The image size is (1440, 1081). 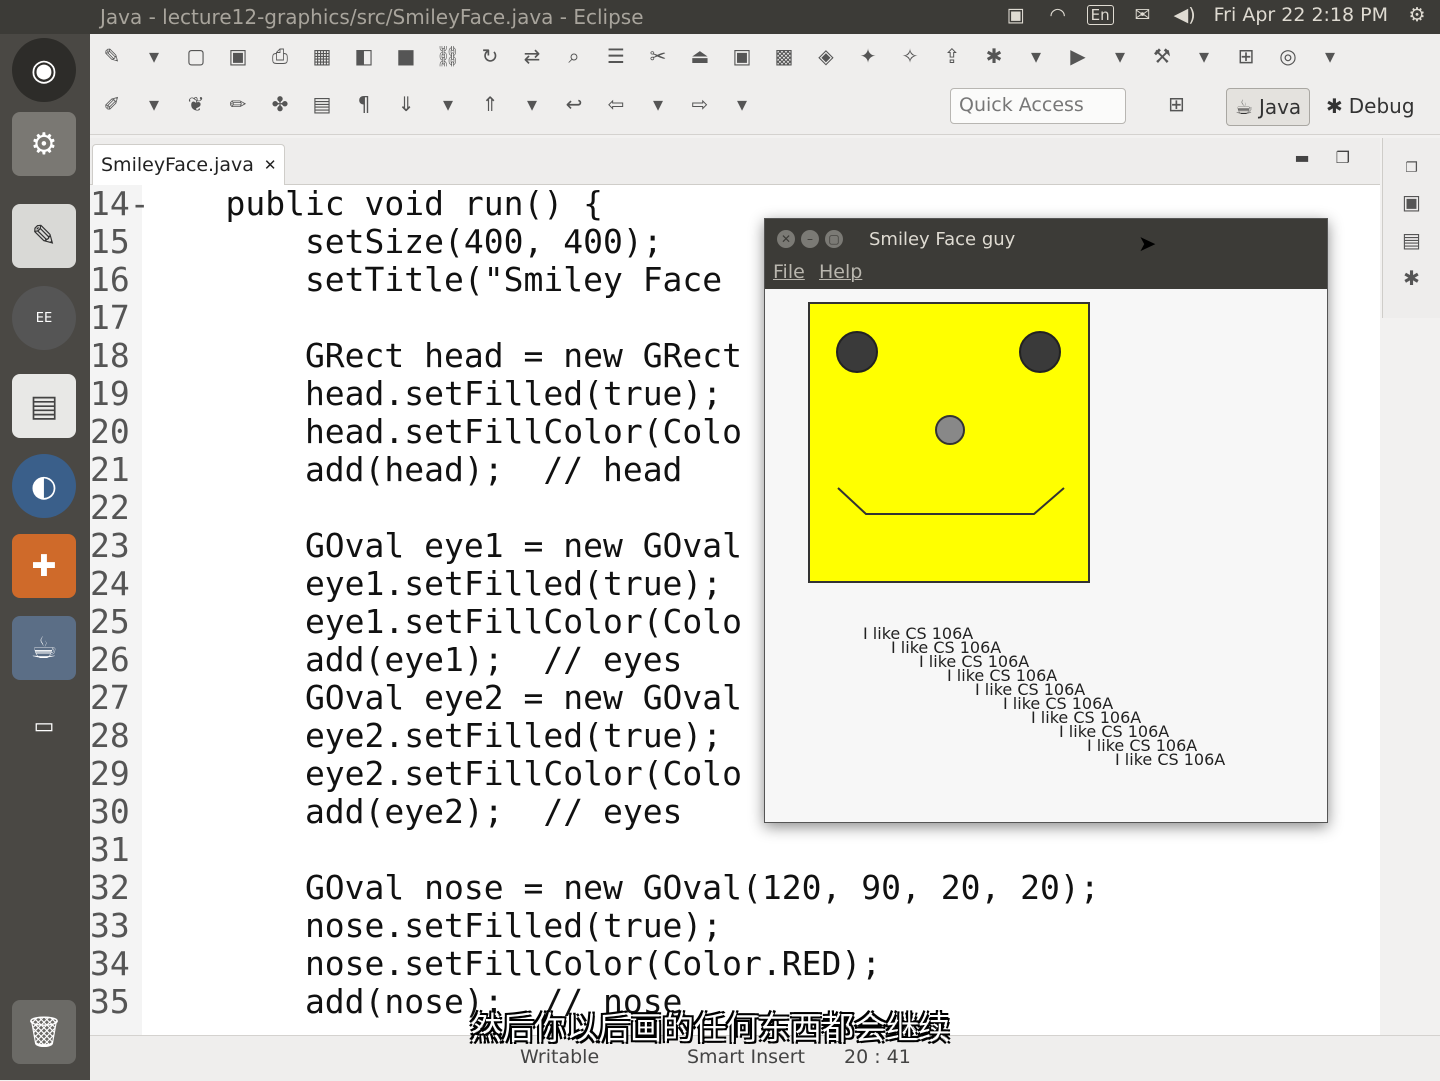 I want to click on quick-access-input: Quick Access, so click(x=1038, y=106).